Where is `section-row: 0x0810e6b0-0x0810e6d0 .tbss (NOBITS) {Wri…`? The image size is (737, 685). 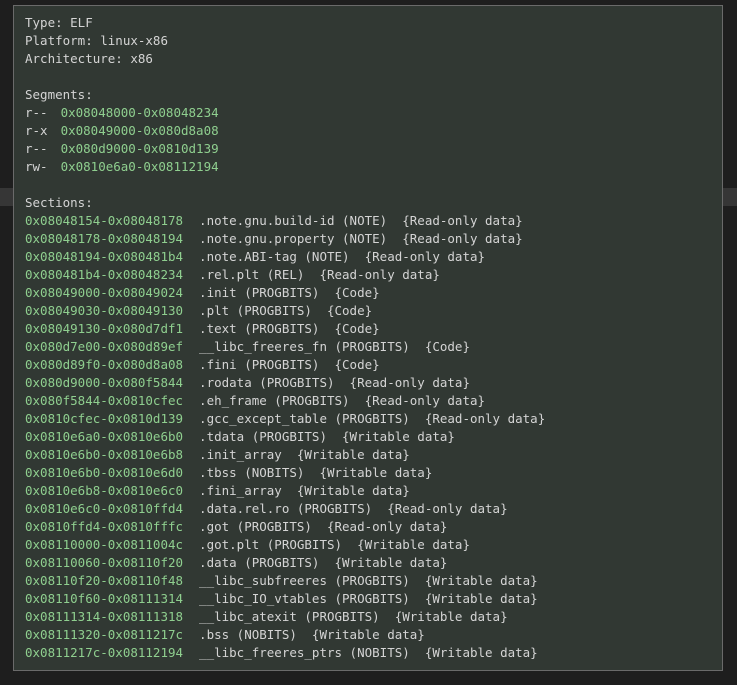 section-row: 0x0810e6b0-0x0810e6d0 .tbss (NOBITS) {Wri… is located at coordinates (228, 473).